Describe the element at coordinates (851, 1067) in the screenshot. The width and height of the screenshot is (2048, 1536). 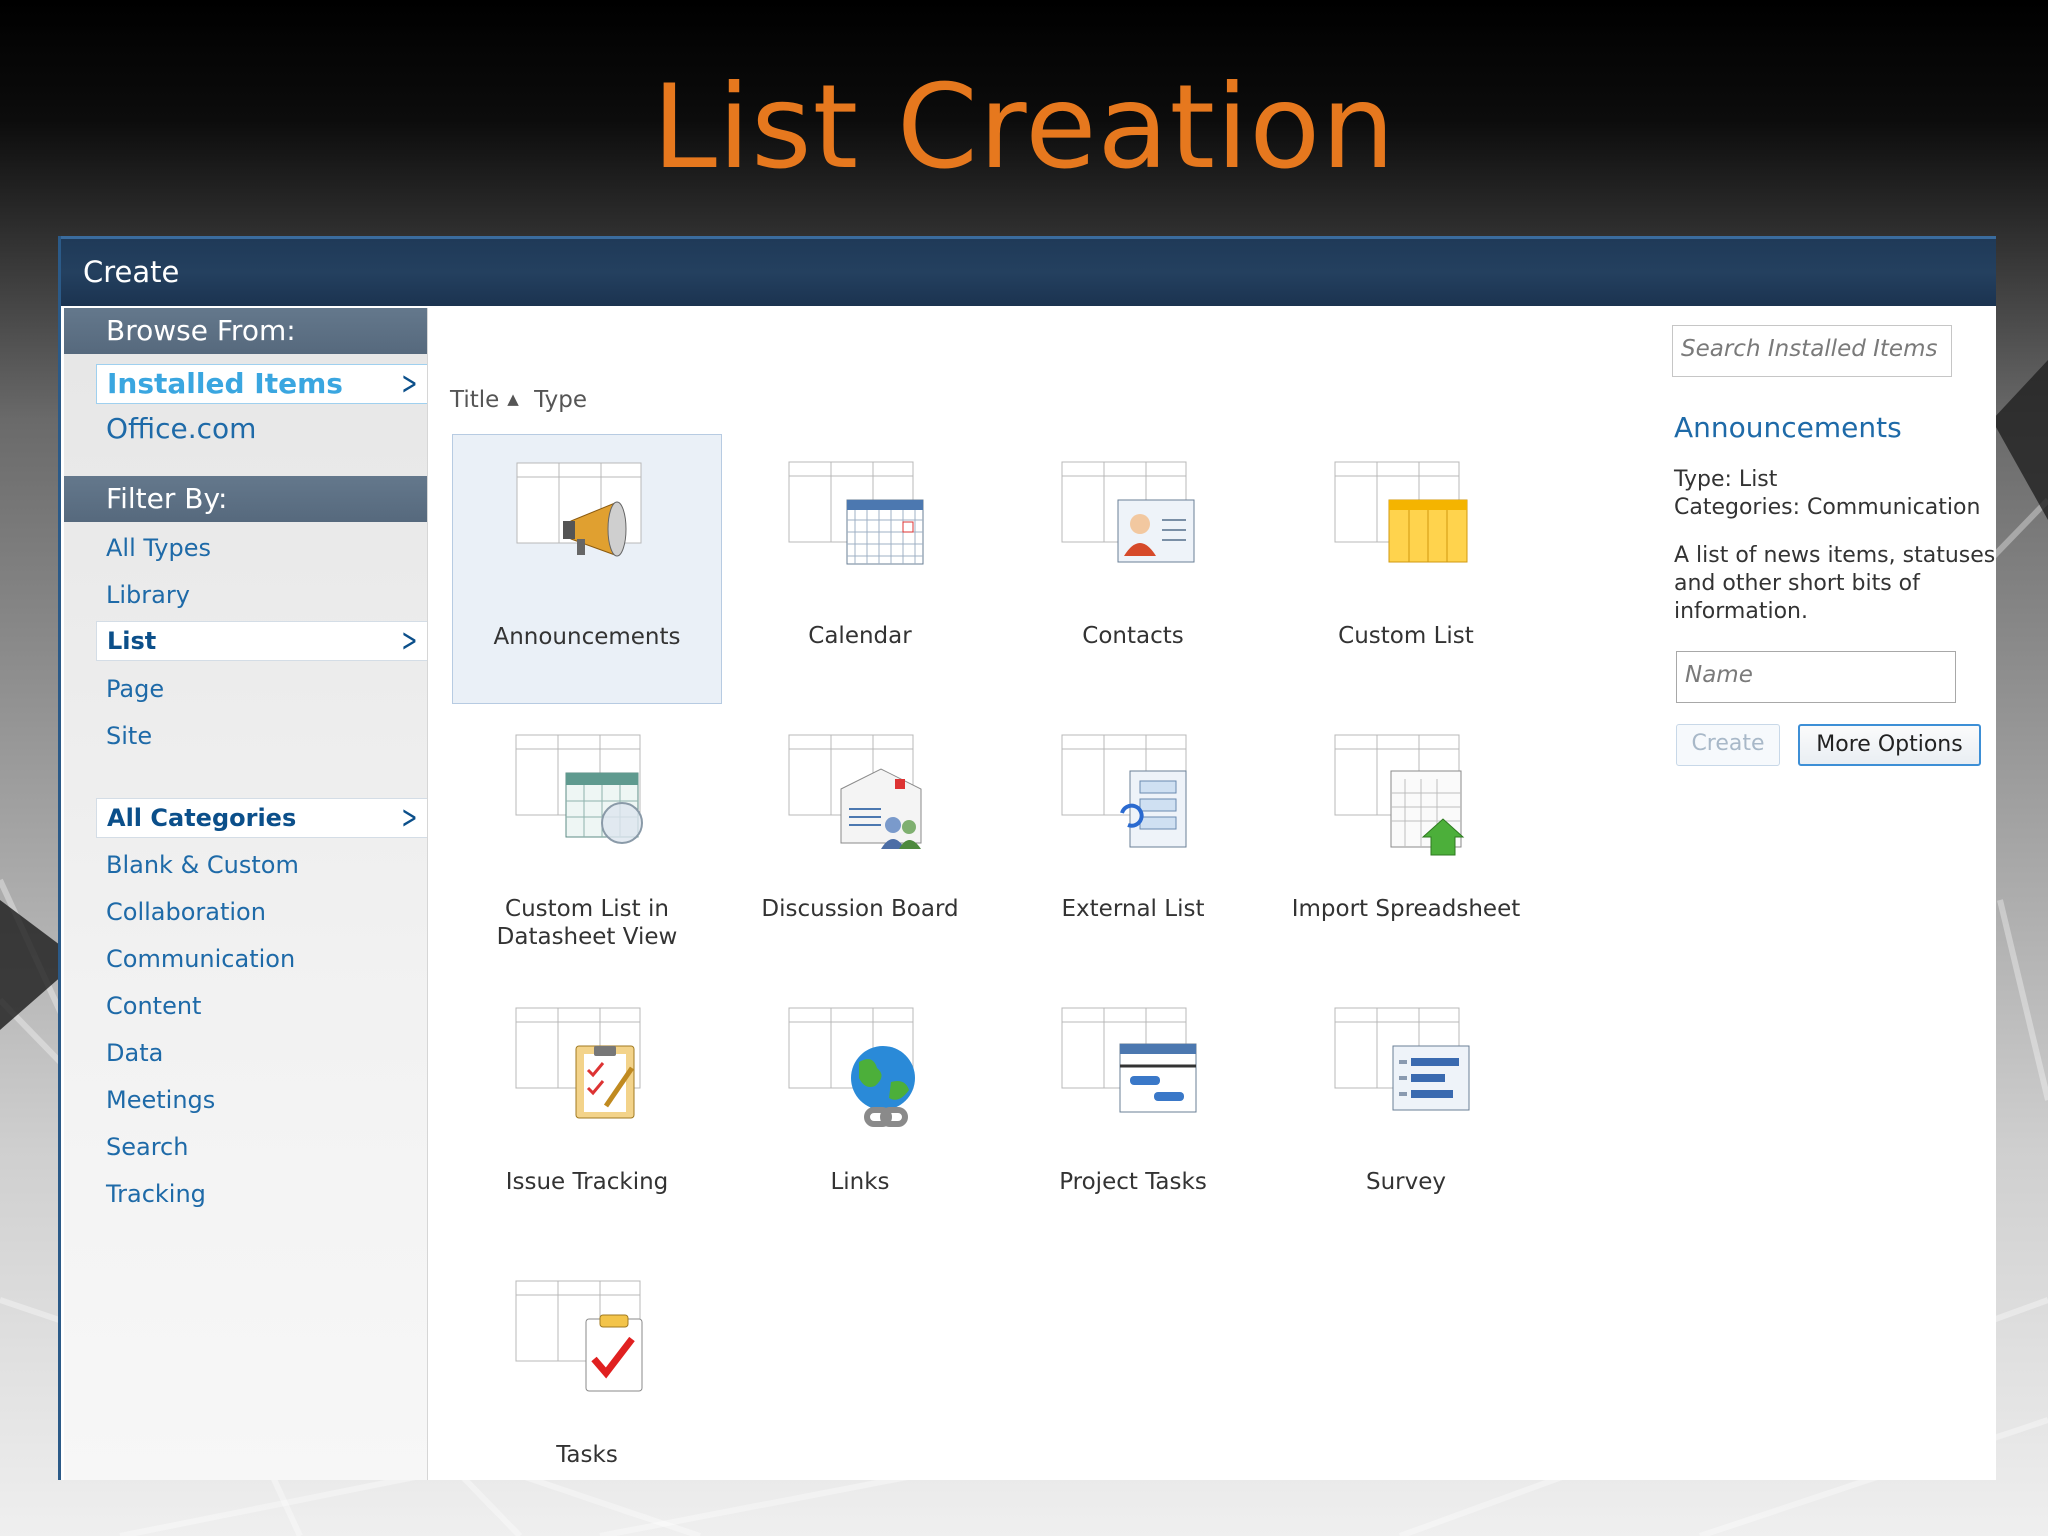
I see `globe-link-icon` at that location.